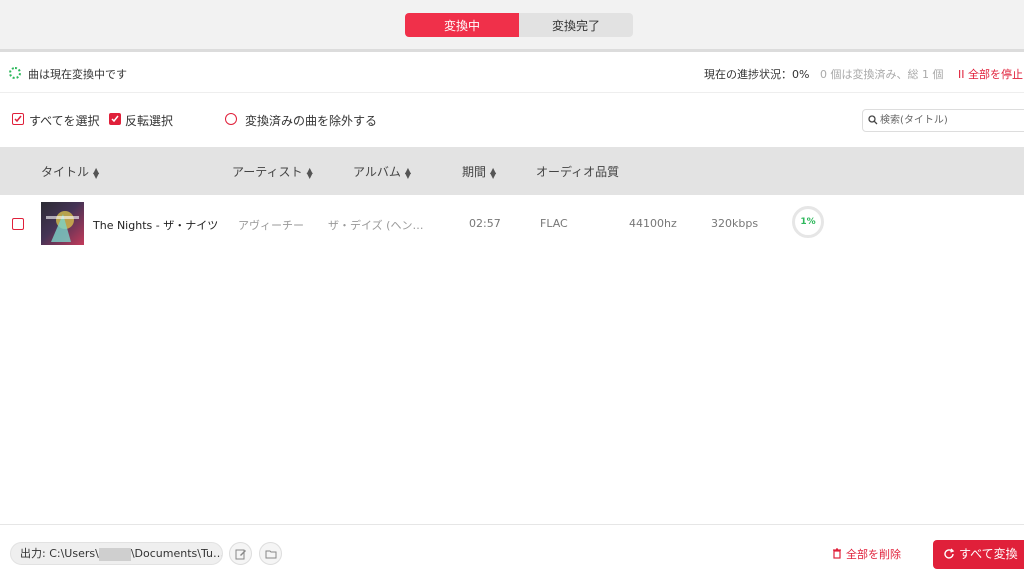 Image resolution: width=1024 pixels, height=571 pixels. I want to click on album-art, so click(62, 223).